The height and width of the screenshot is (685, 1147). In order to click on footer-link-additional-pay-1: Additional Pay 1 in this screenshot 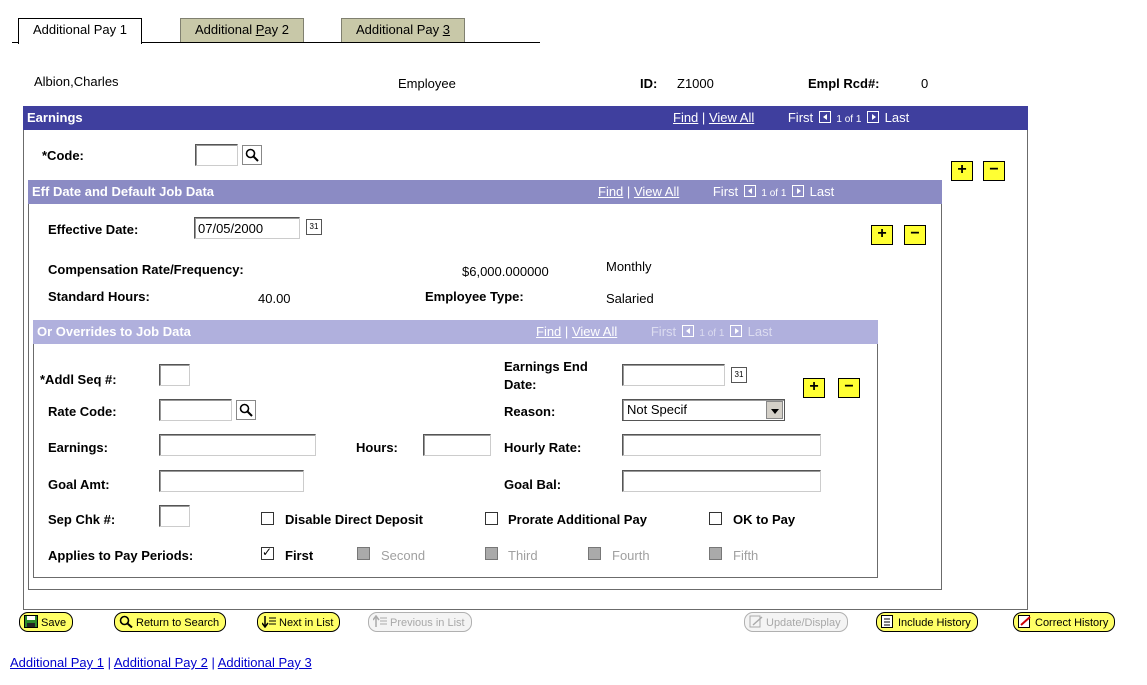, I will do `click(57, 662)`.